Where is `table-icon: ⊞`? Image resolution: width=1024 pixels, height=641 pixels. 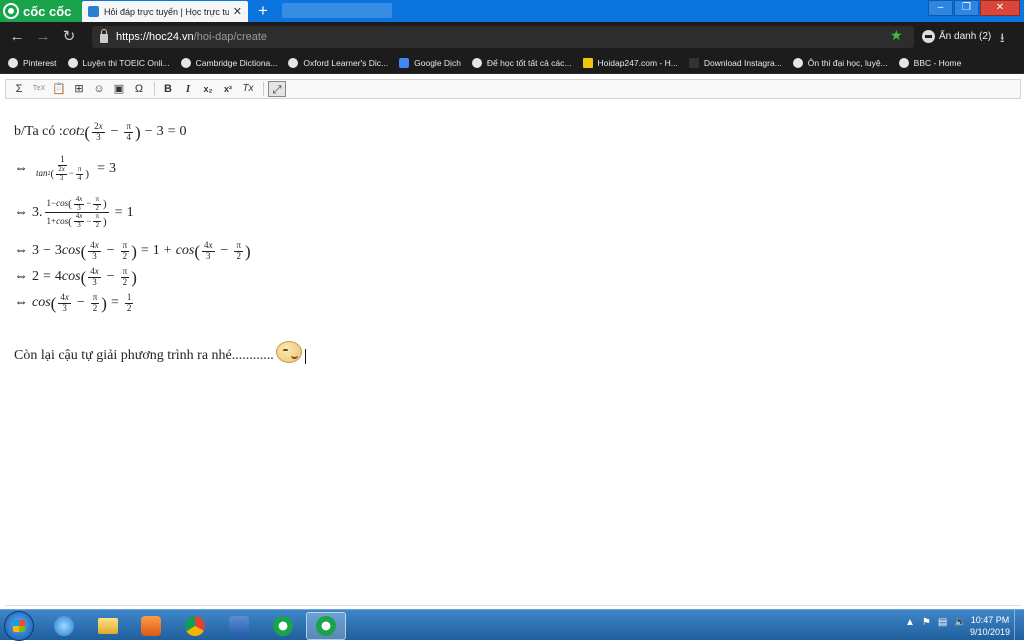
table-icon: ⊞ is located at coordinates (79, 89).